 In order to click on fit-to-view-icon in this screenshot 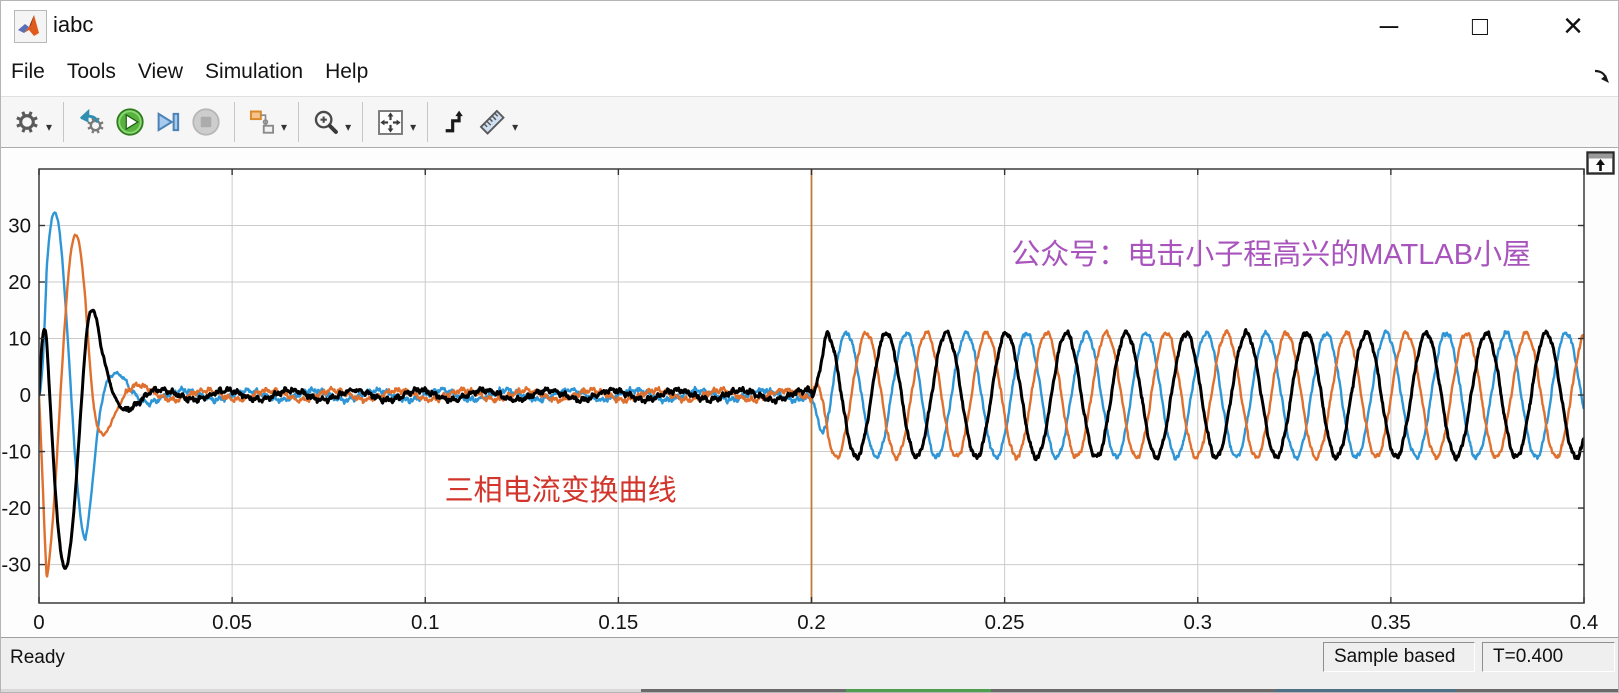, I will do `click(390, 122)`.